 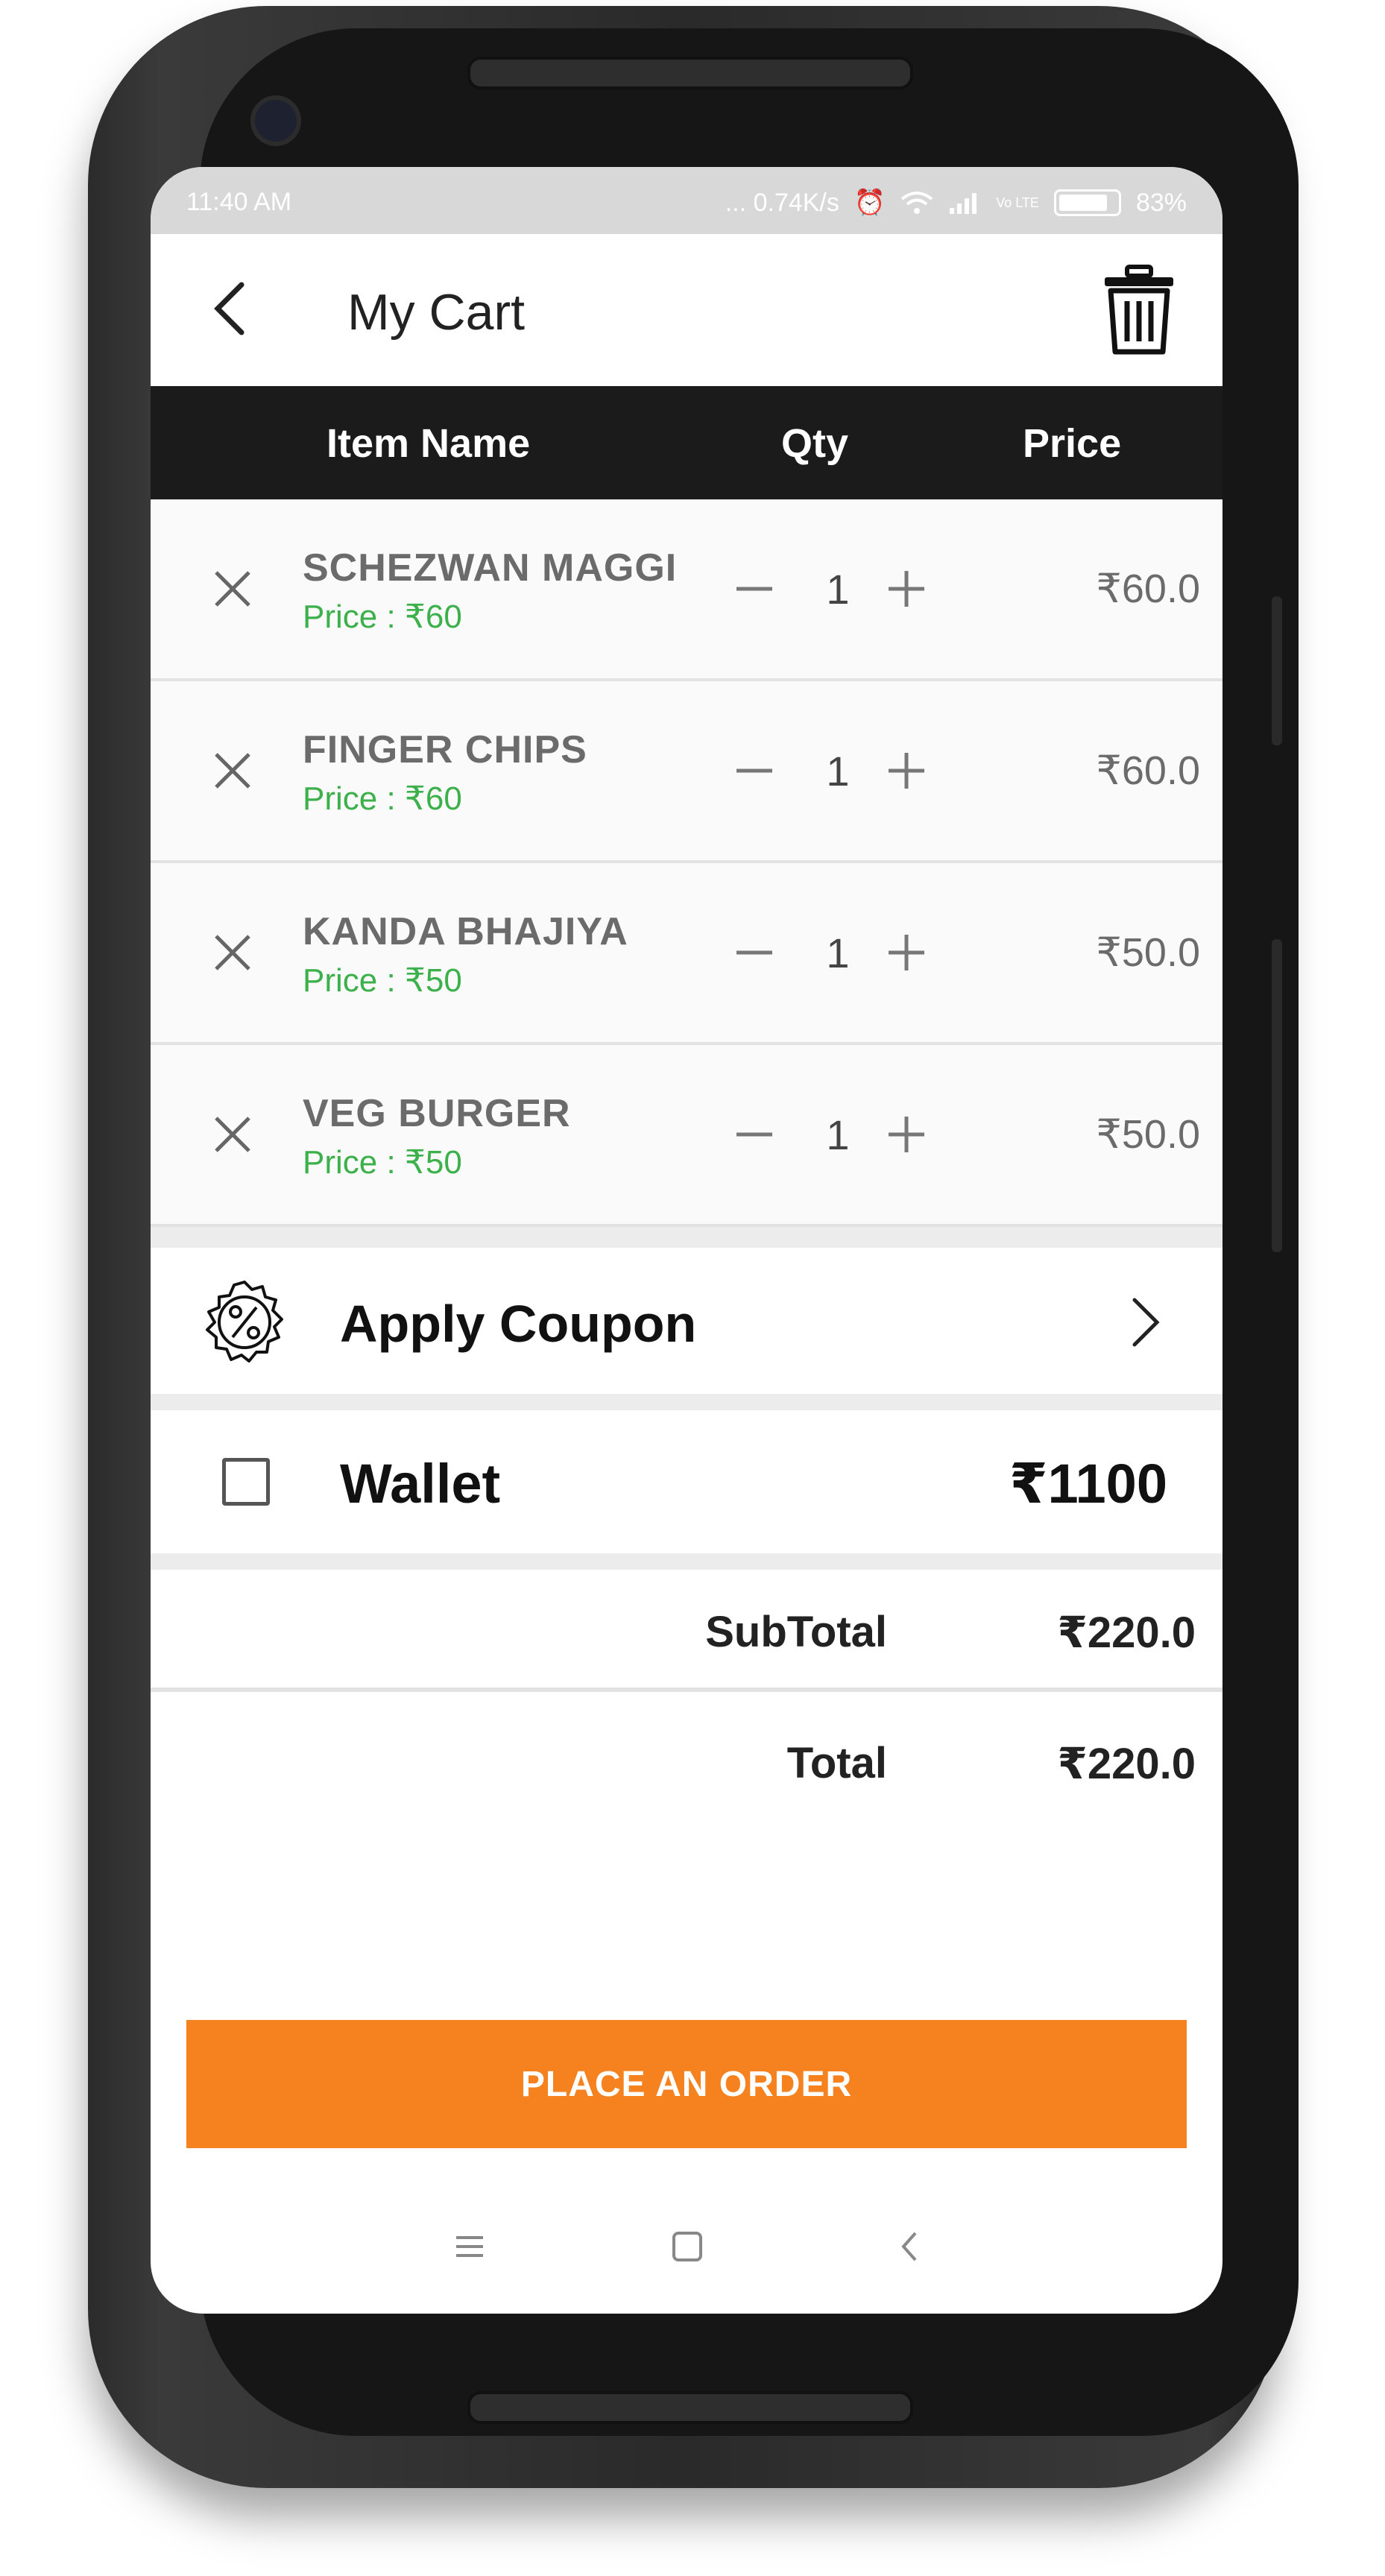 I want to click on bottom-speaker, so click(x=690, y=2408).